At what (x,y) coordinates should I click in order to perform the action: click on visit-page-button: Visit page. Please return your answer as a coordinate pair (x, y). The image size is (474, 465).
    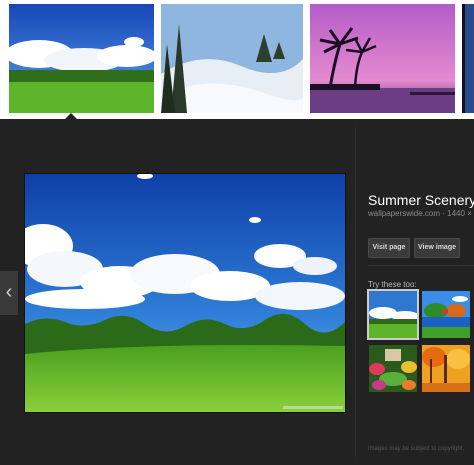
    Looking at the image, I should click on (389, 248).